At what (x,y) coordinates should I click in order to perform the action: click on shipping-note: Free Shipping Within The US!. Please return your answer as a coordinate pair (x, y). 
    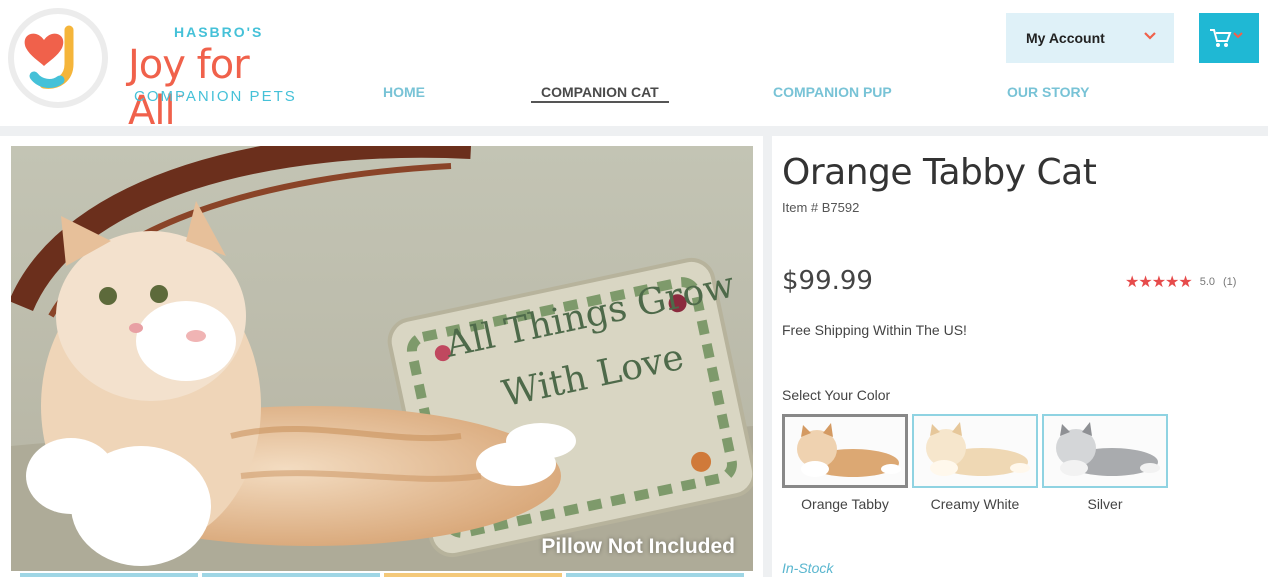
    Looking at the image, I should click on (874, 330).